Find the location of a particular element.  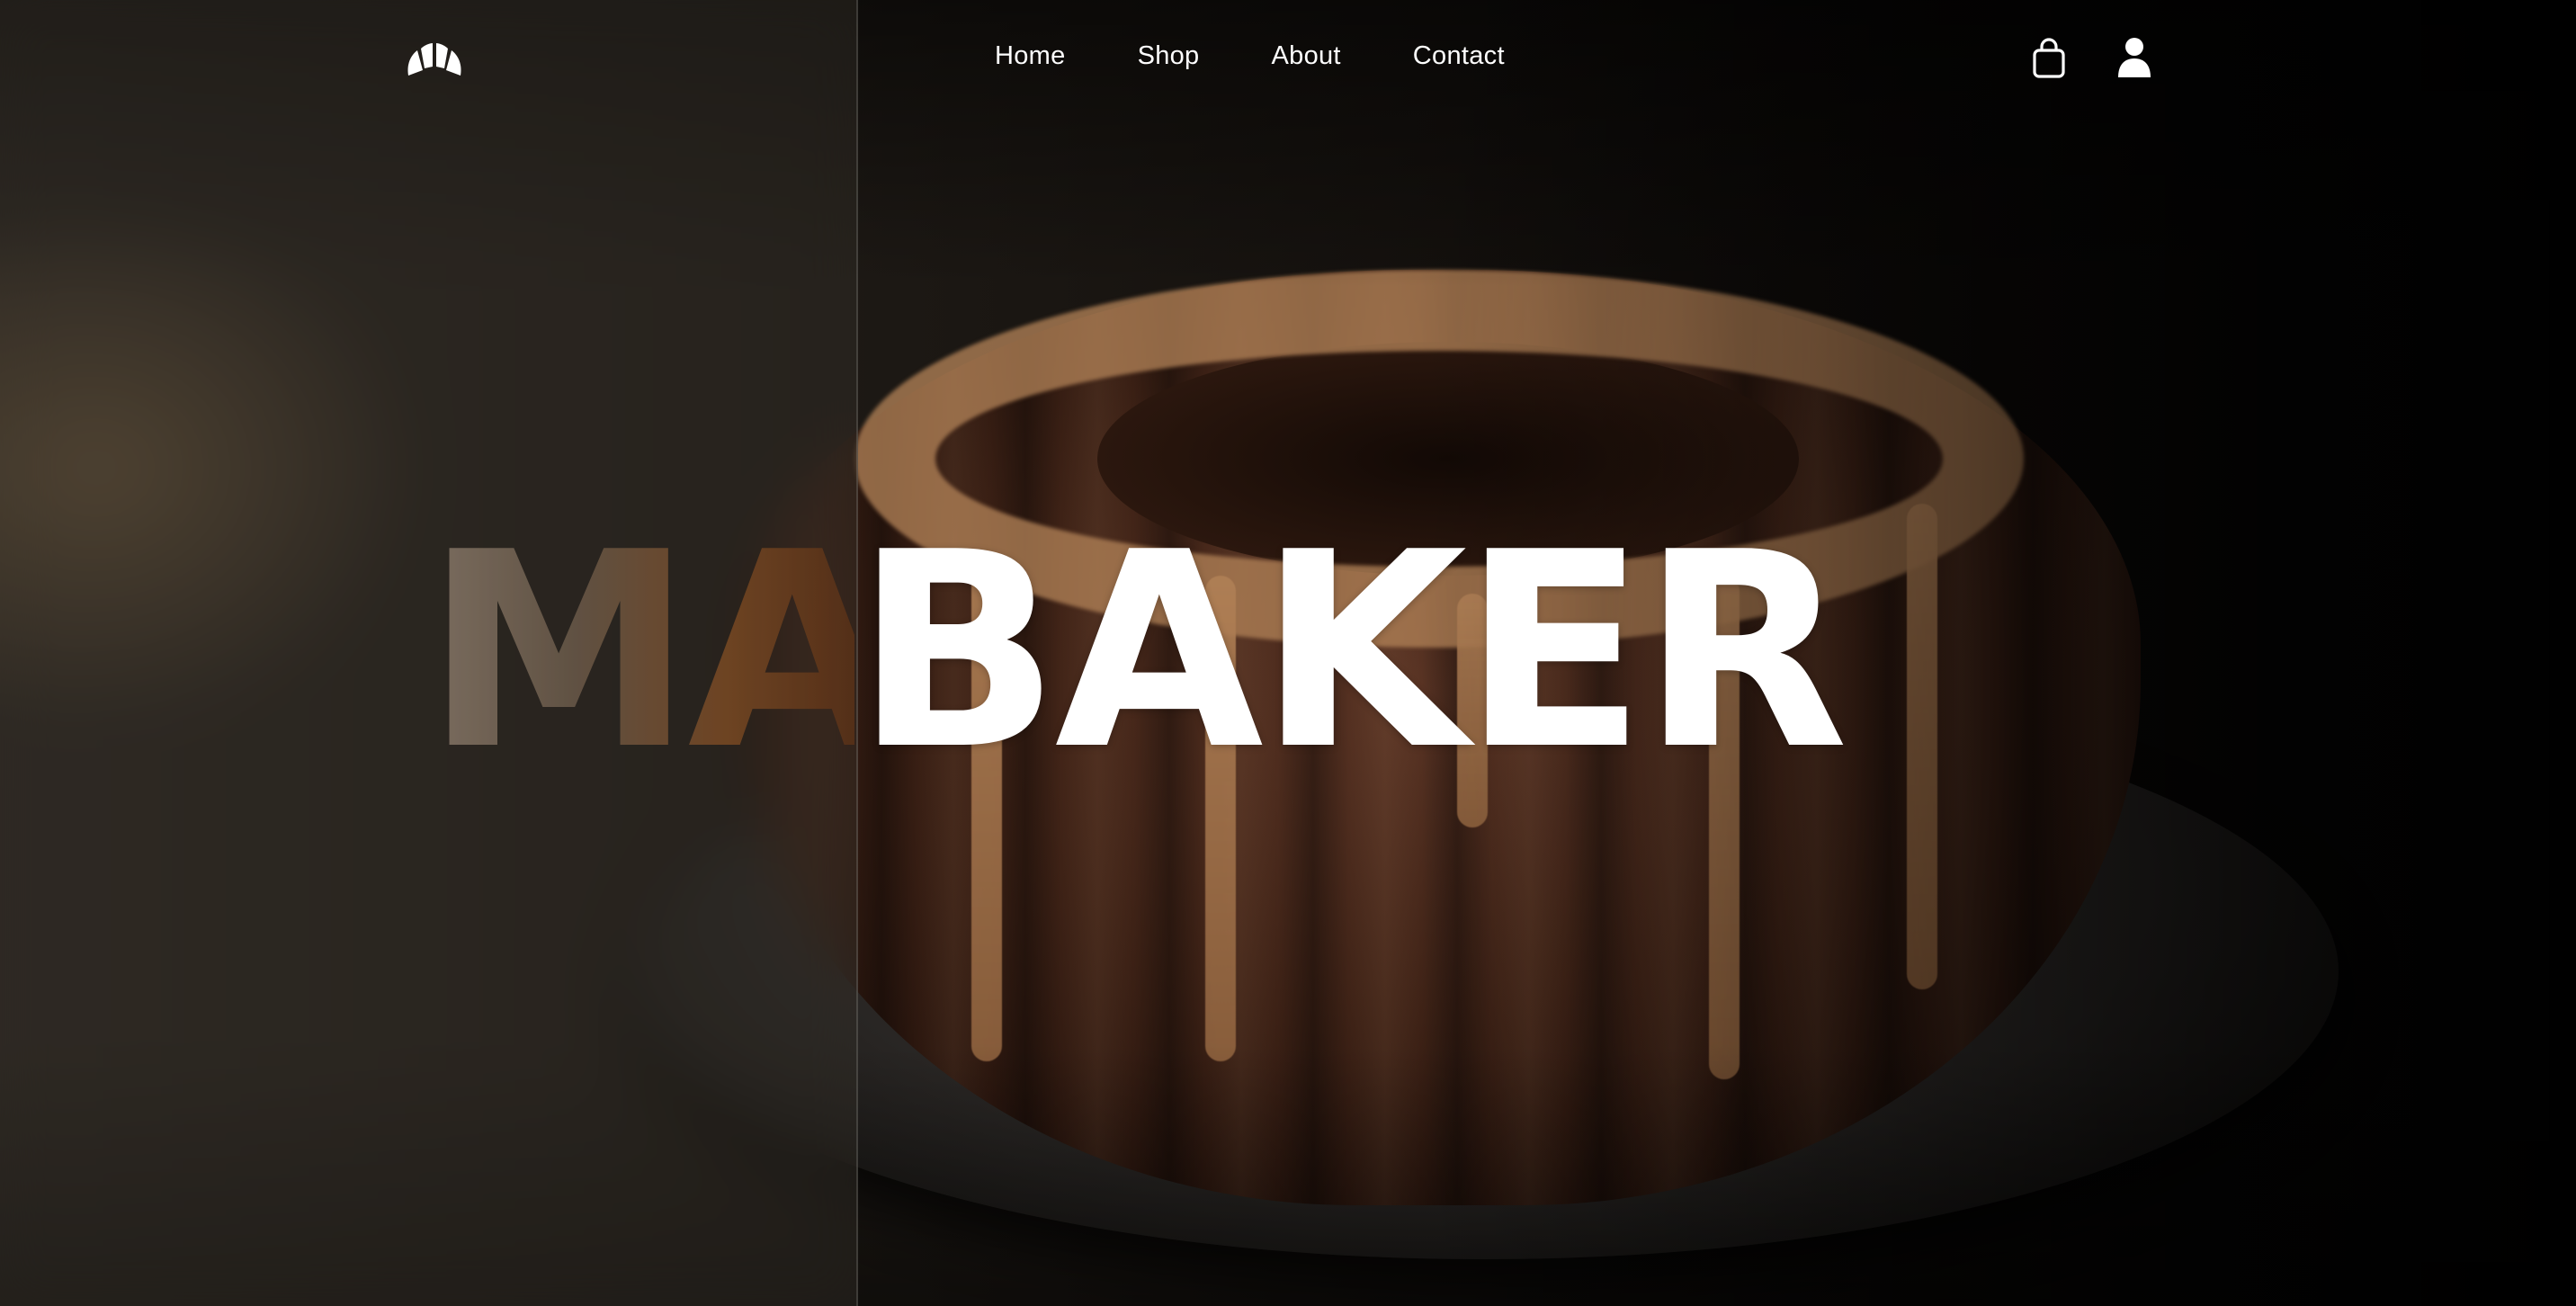

user-icon is located at coordinates (2134, 58).